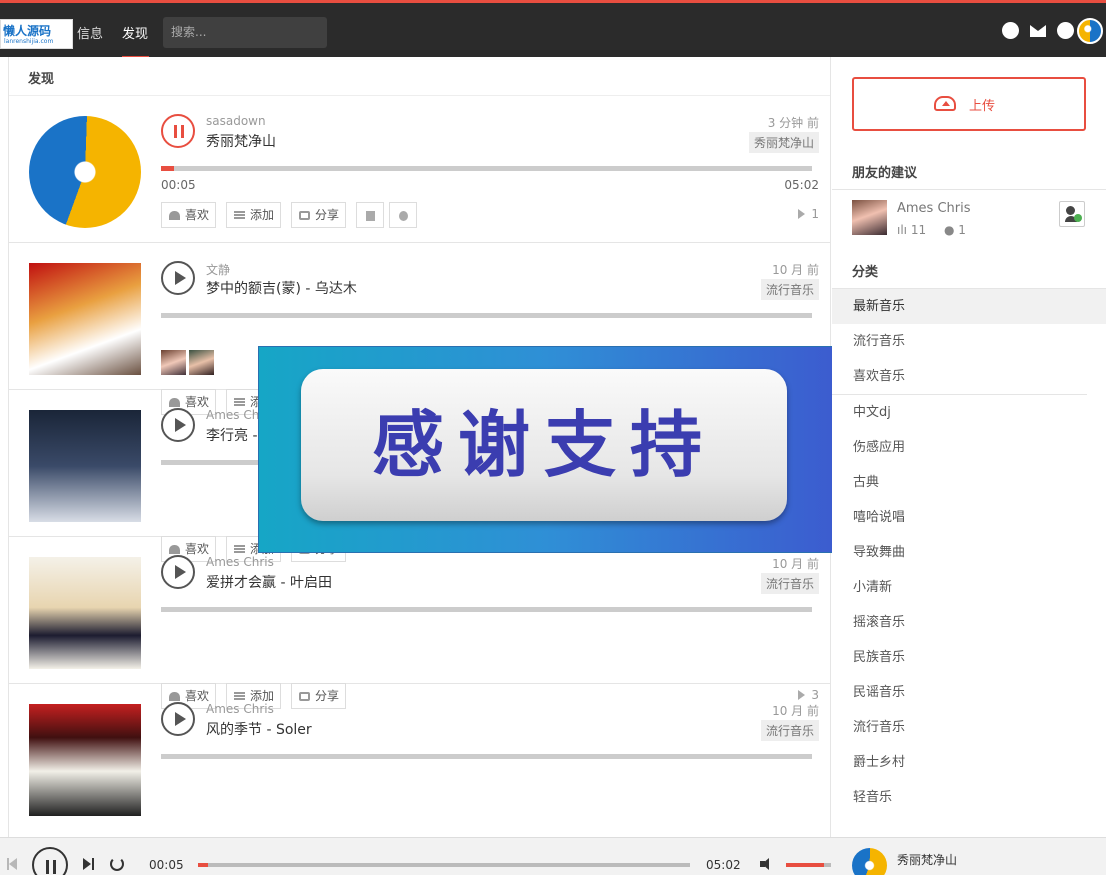  What do you see at coordinates (241, 141) in the screenshot?
I see `track-title: 秀丽梵净山` at bounding box center [241, 141].